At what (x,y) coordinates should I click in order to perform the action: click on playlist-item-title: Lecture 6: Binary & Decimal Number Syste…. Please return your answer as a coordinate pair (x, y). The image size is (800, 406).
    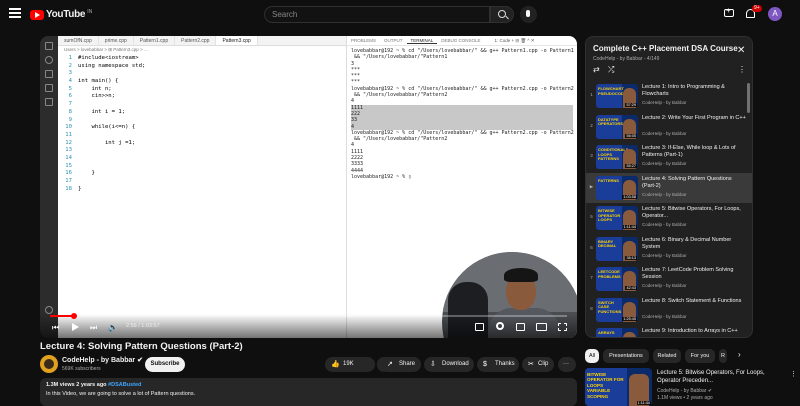
    Looking at the image, I should click on (694, 244).